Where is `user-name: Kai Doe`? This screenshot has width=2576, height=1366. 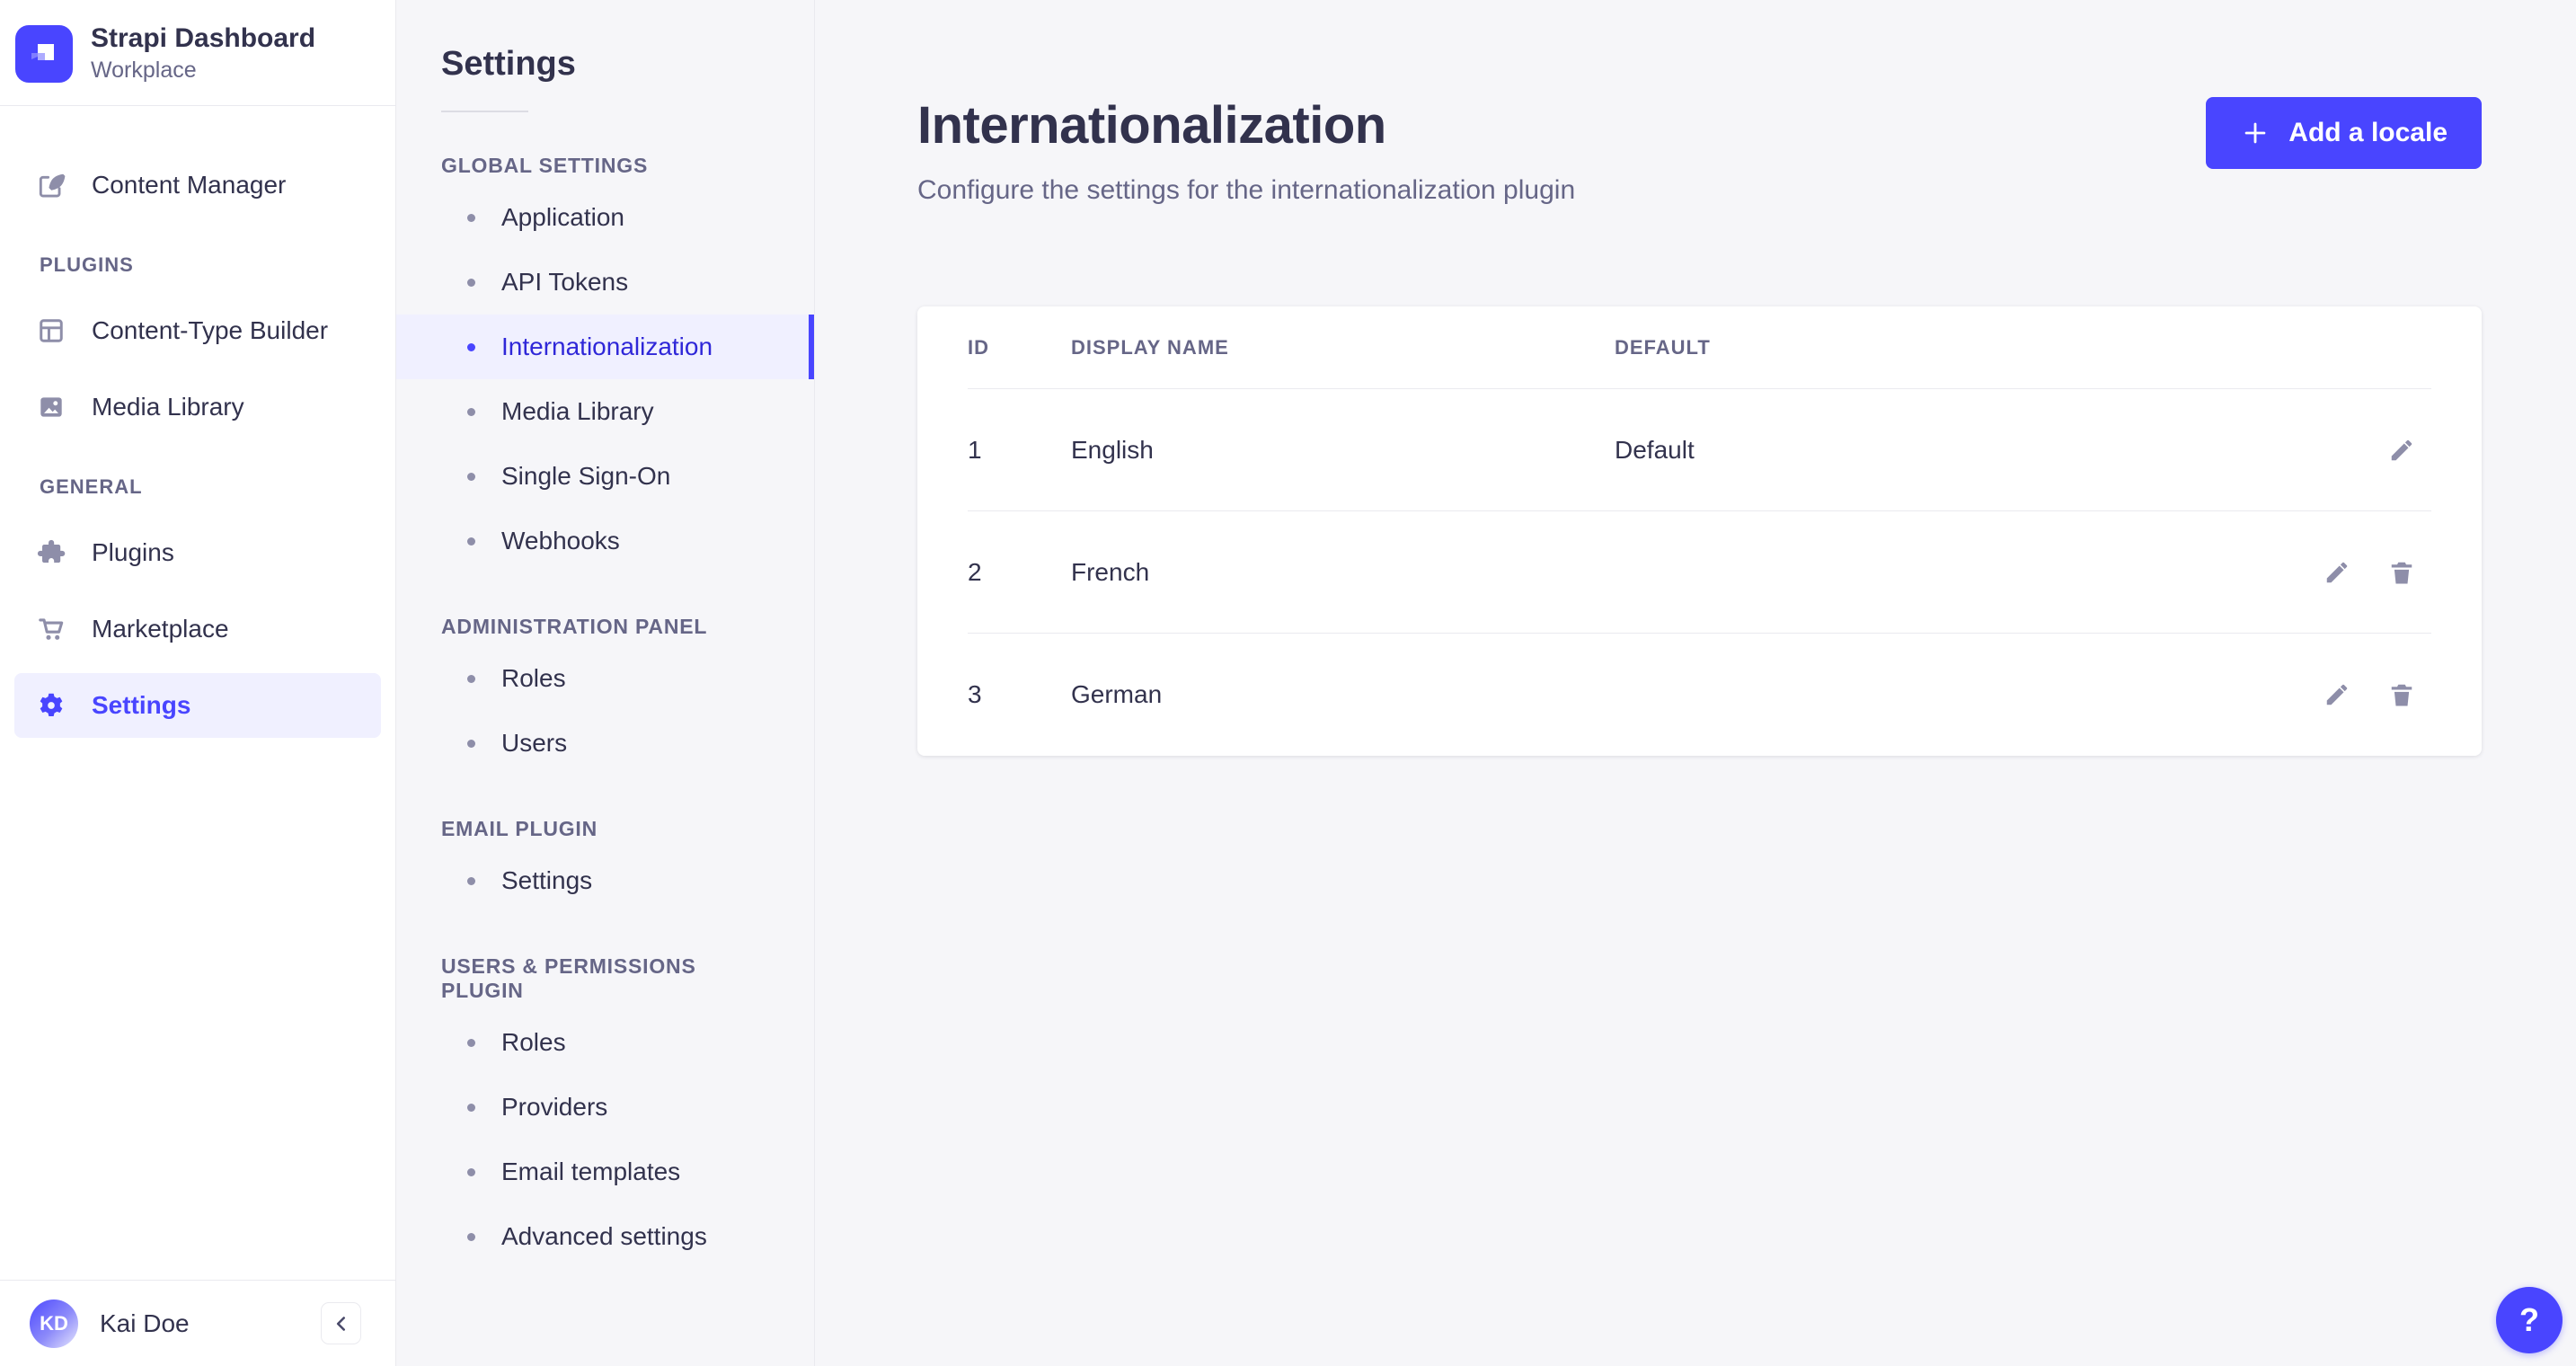 user-name: Kai Doe is located at coordinates (145, 1322).